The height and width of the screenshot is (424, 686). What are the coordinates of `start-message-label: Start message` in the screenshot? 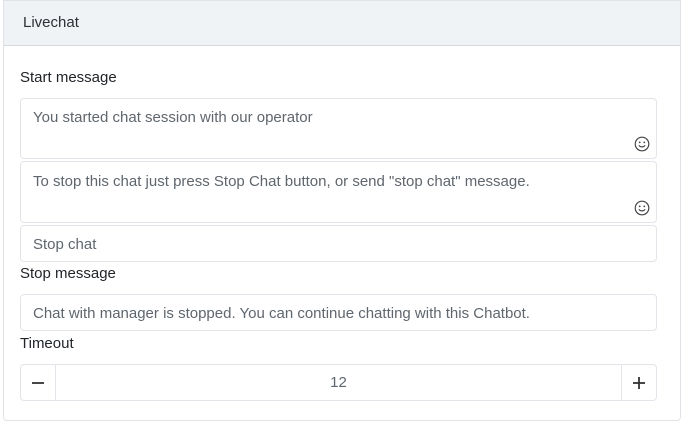 It's located at (68, 77).